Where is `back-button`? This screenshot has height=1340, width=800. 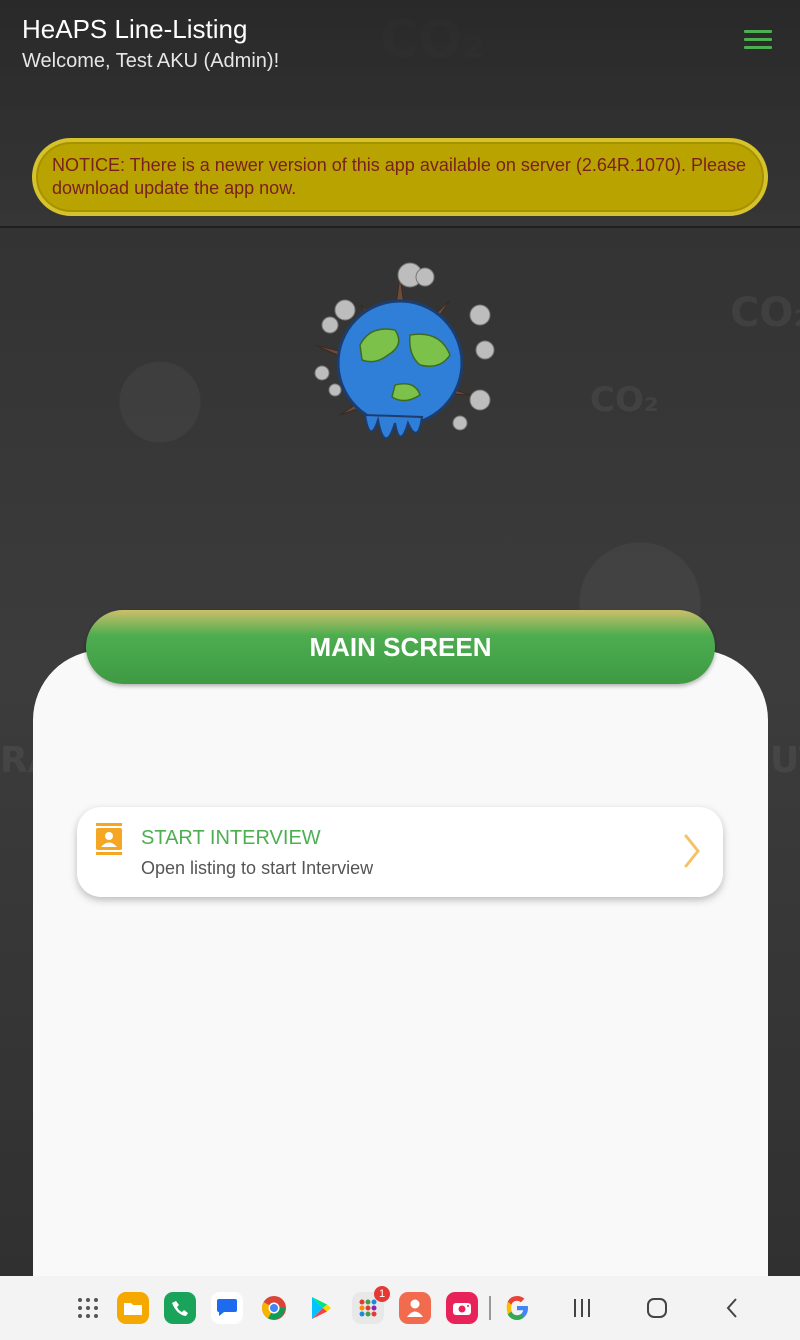 back-button is located at coordinates (732, 1308).